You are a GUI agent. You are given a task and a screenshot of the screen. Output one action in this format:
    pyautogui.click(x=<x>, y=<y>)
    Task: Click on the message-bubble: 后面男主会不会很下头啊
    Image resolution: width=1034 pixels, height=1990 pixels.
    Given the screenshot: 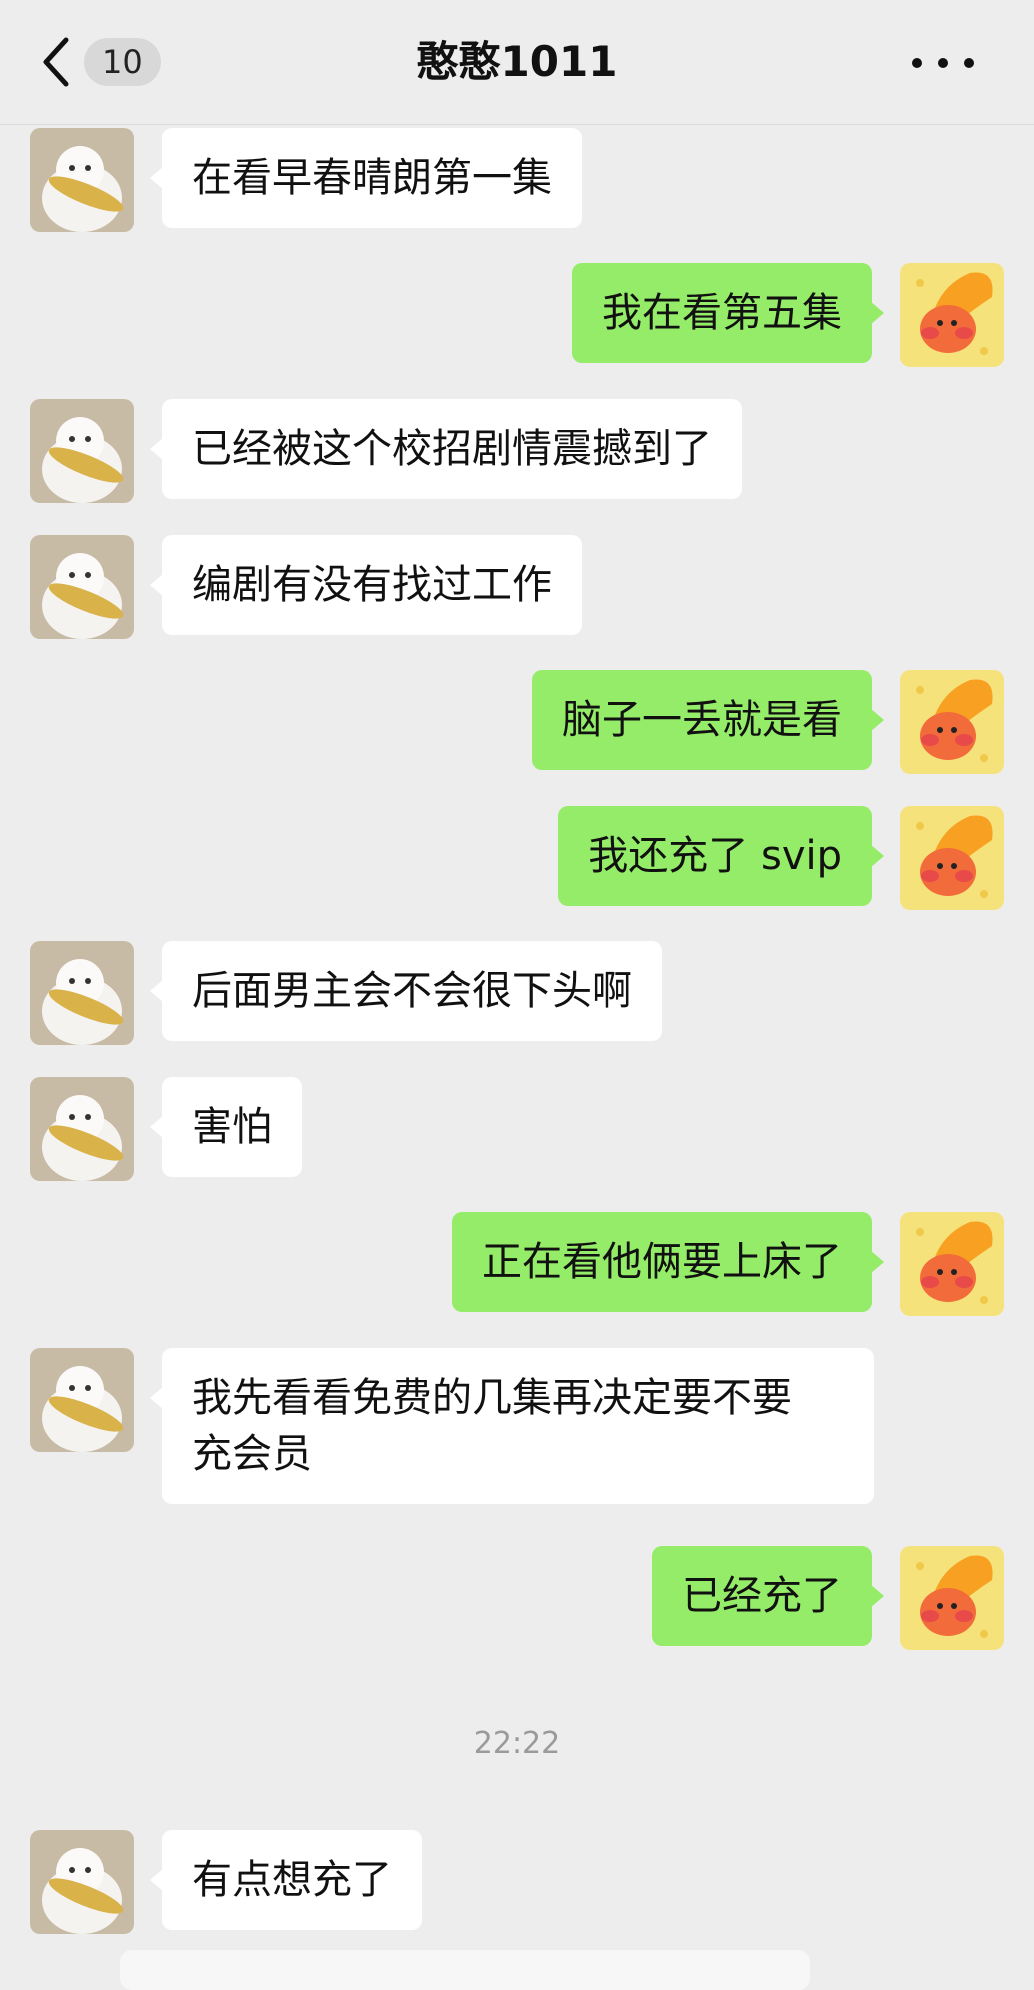 What is the action you would take?
    pyautogui.click(x=406, y=991)
    